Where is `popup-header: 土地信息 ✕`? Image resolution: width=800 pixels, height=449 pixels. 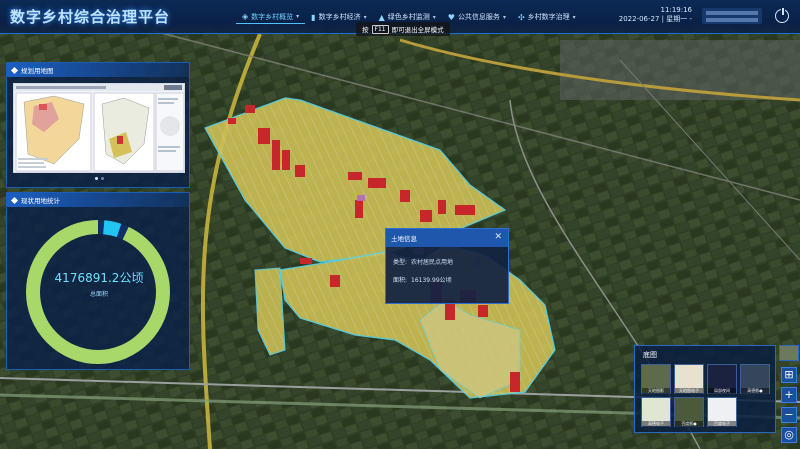
popup-header: 土地信息 ✕ is located at coordinates (447, 238).